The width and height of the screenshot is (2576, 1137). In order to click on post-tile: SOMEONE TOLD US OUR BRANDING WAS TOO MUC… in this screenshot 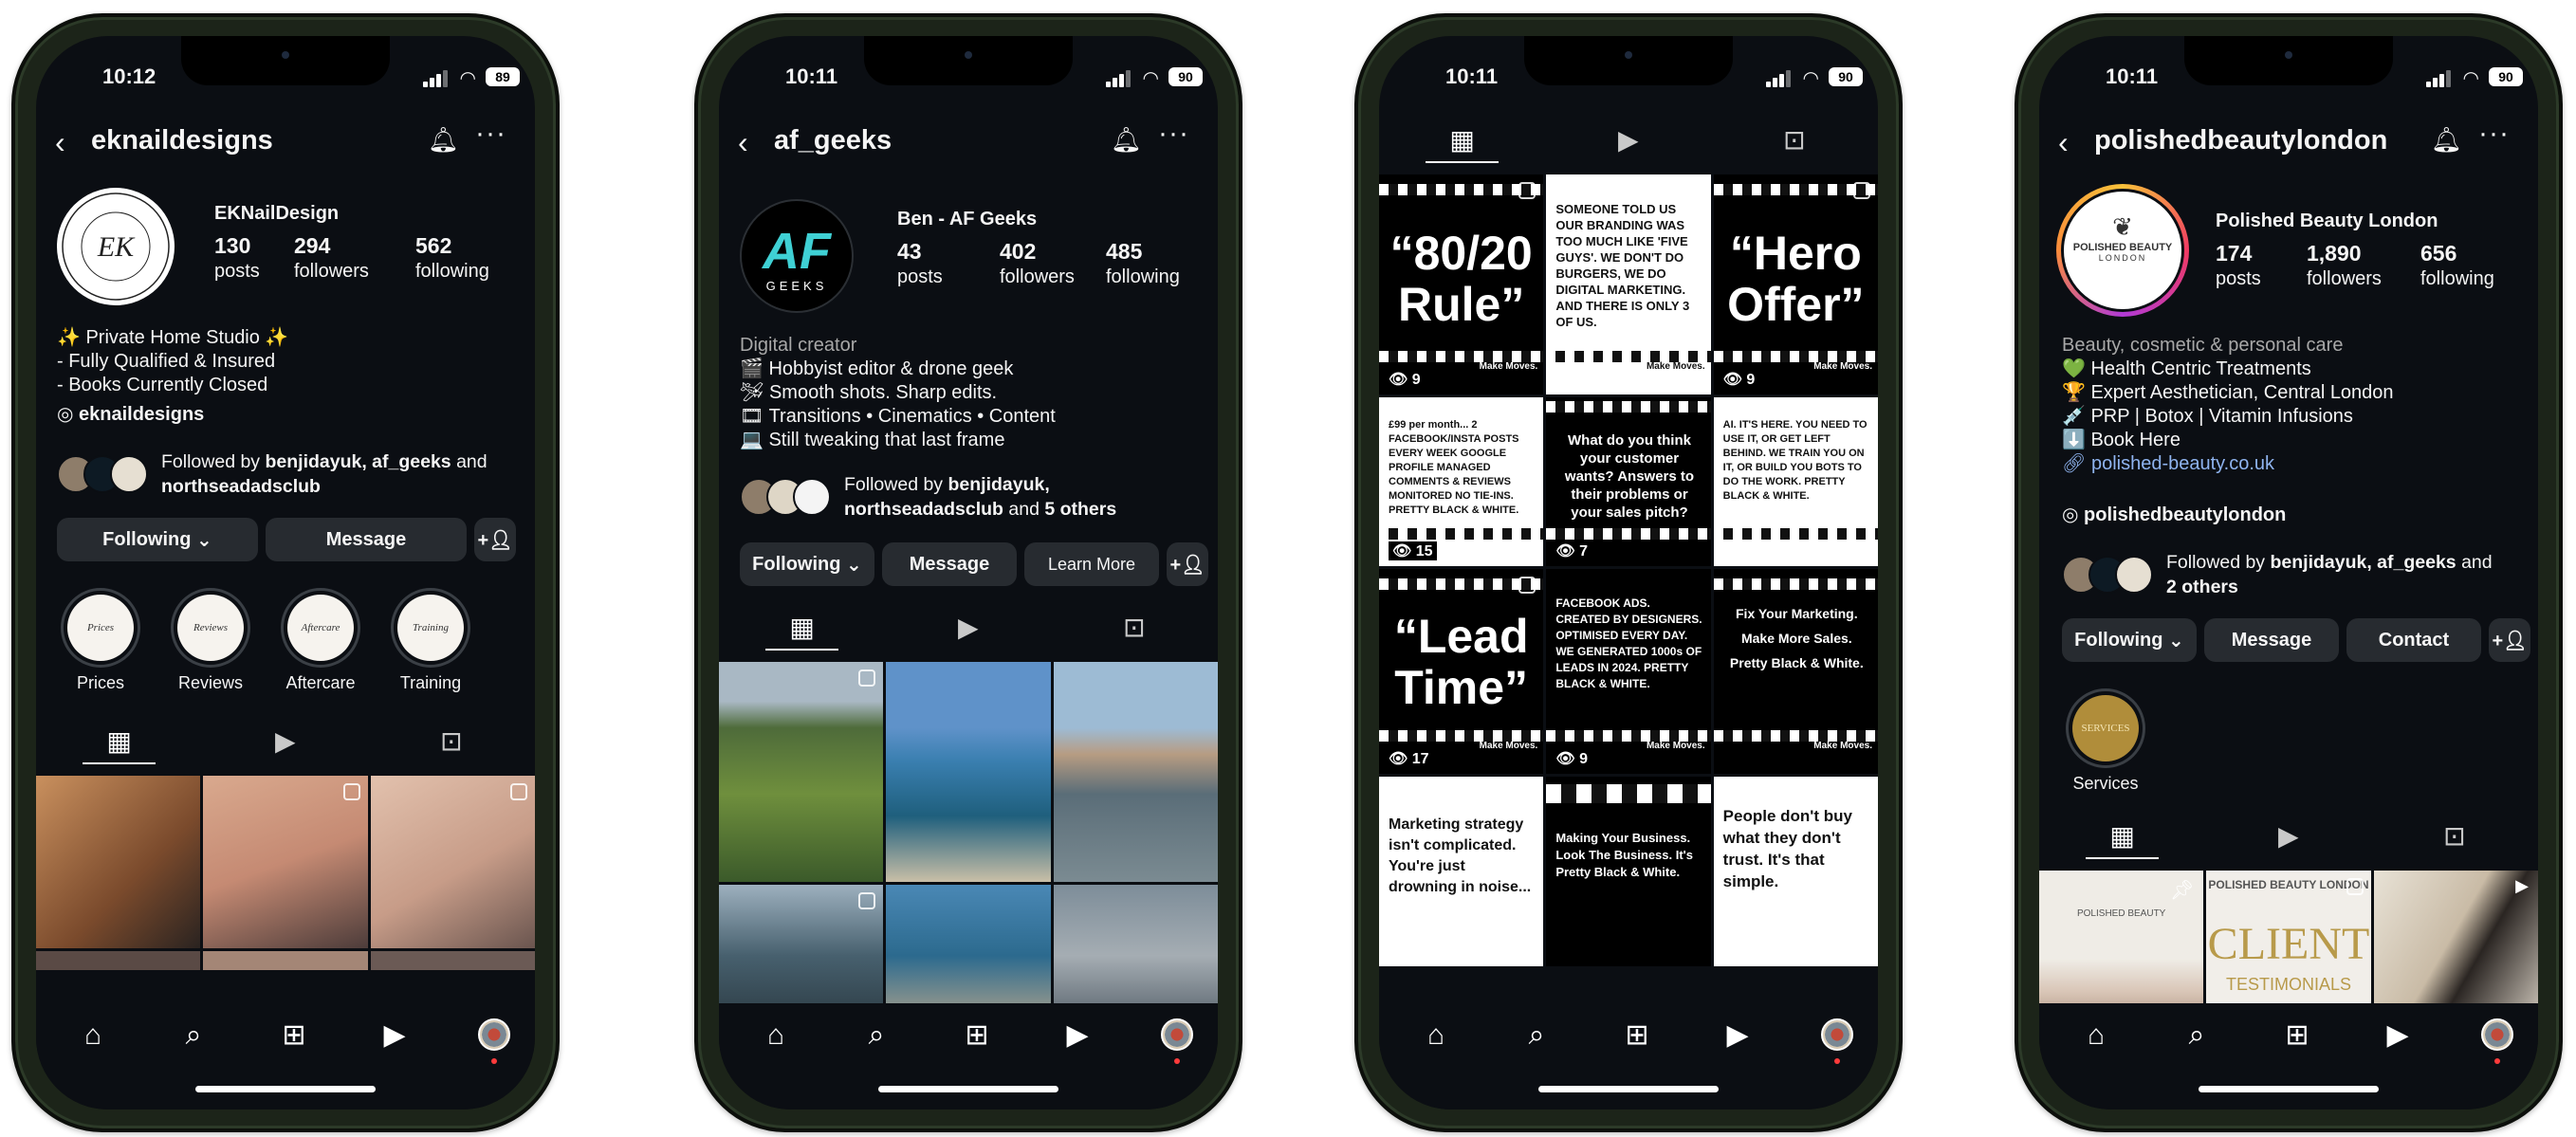, I will do `click(1628, 284)`.